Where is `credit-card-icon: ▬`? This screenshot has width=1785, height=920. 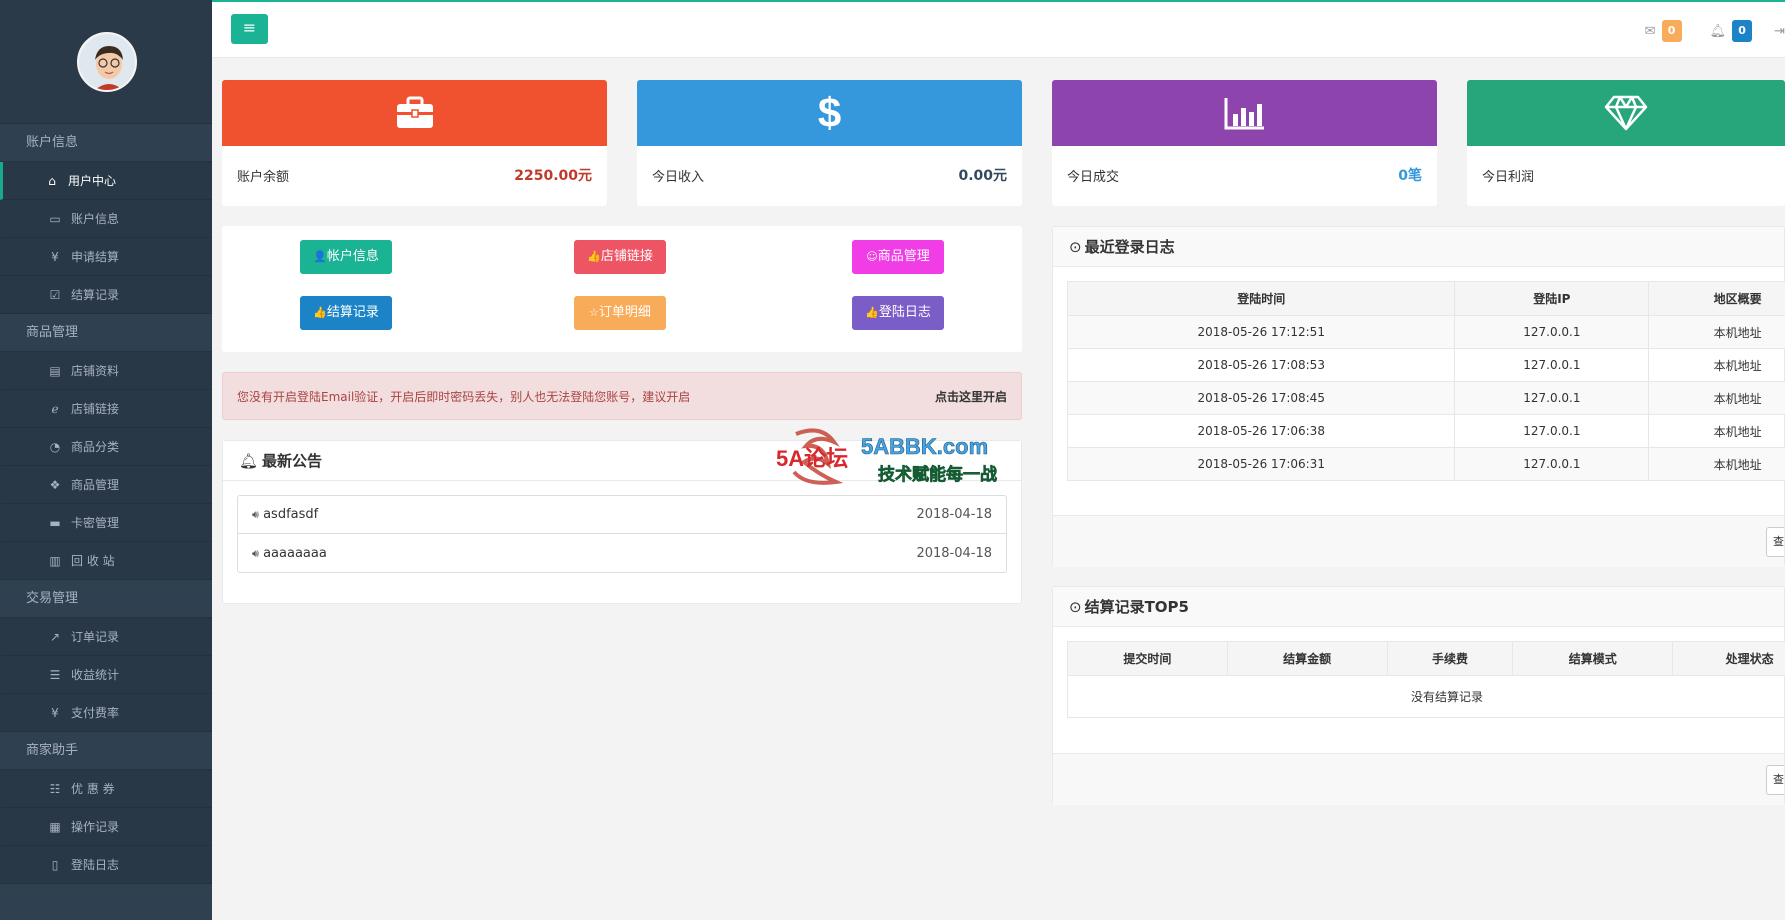
credit-card-icon: ▬ is located at coordinates (55, 522).